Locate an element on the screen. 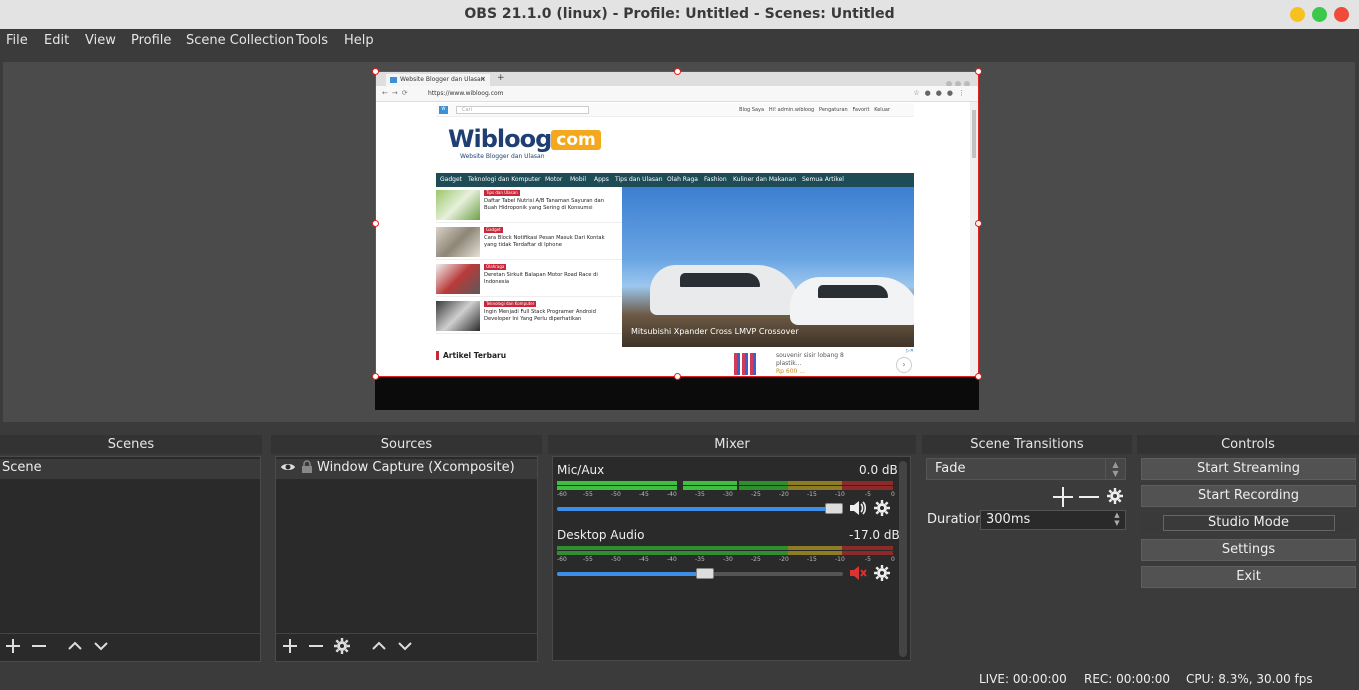 The image size is (1359, 690). cpu-status: CPU: 8.3%, 30.00 fps is located at coordinates (1249, 679).